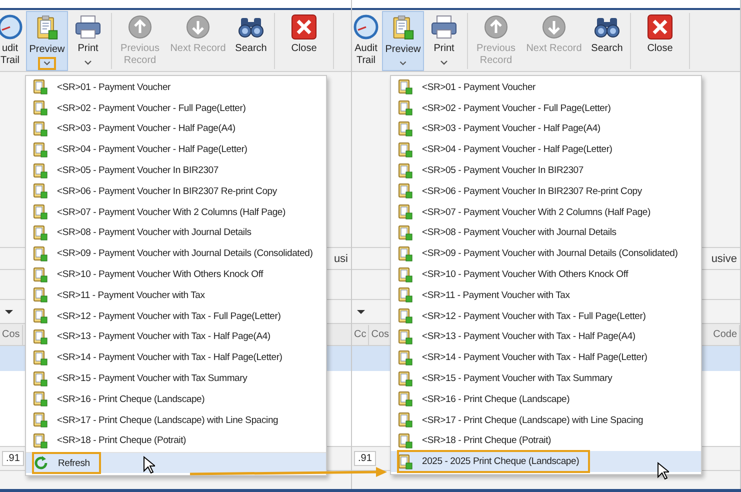 The width and height of the screenshot is (741, 492). I want to click on menu-item: 2025 - 2025 Print Cheque (Landscape), so click(546, 461).